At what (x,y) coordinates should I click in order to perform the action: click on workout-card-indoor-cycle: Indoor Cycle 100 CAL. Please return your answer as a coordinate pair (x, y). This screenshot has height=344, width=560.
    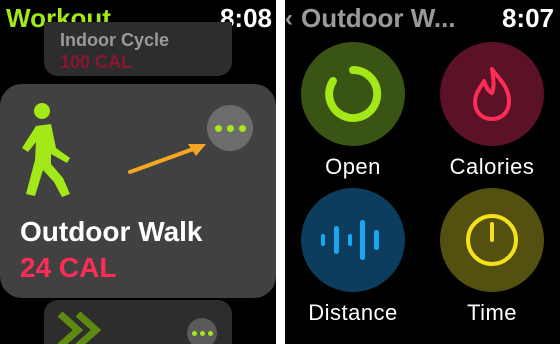
    Looking at the image, I should click on (138, 49).